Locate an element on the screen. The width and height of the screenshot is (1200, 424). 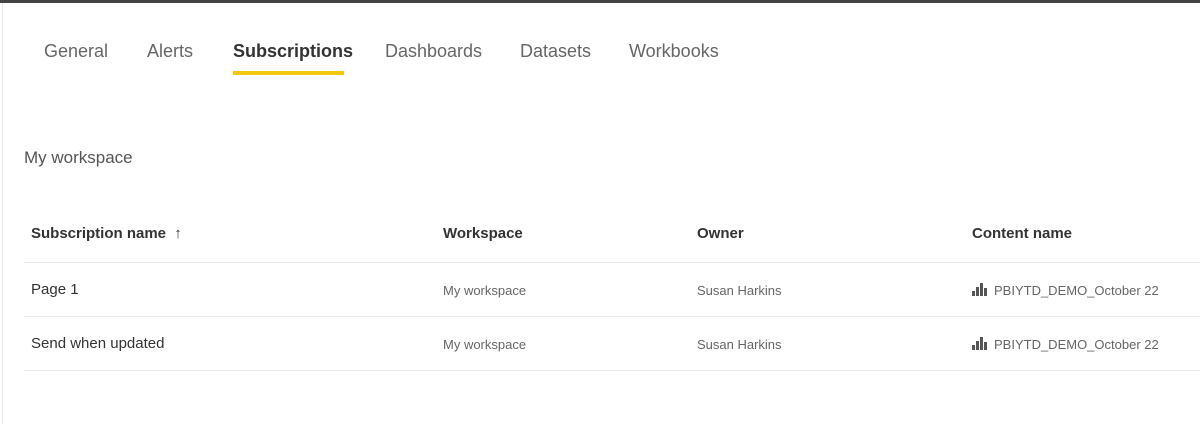
left-border is located at coordinates (2, 213).